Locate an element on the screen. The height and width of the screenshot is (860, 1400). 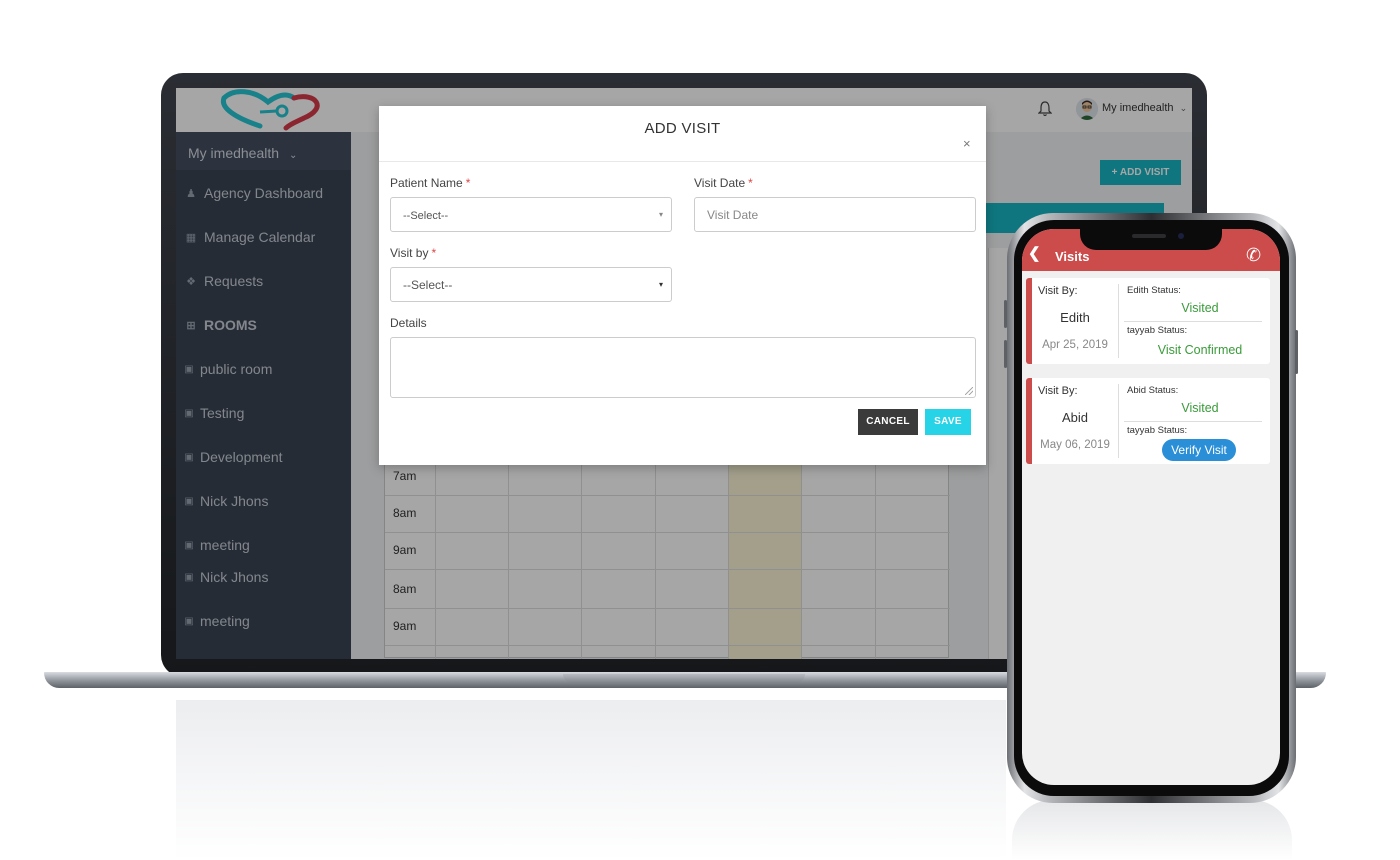
visit-date: May 06, 2019 is located at coordinates (1075, 445).